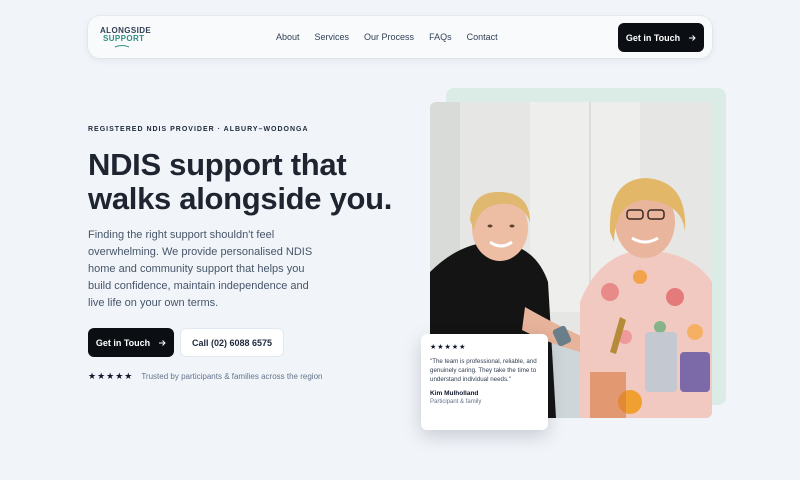  I want to click on nav-link-about: About, so click(288, 37).